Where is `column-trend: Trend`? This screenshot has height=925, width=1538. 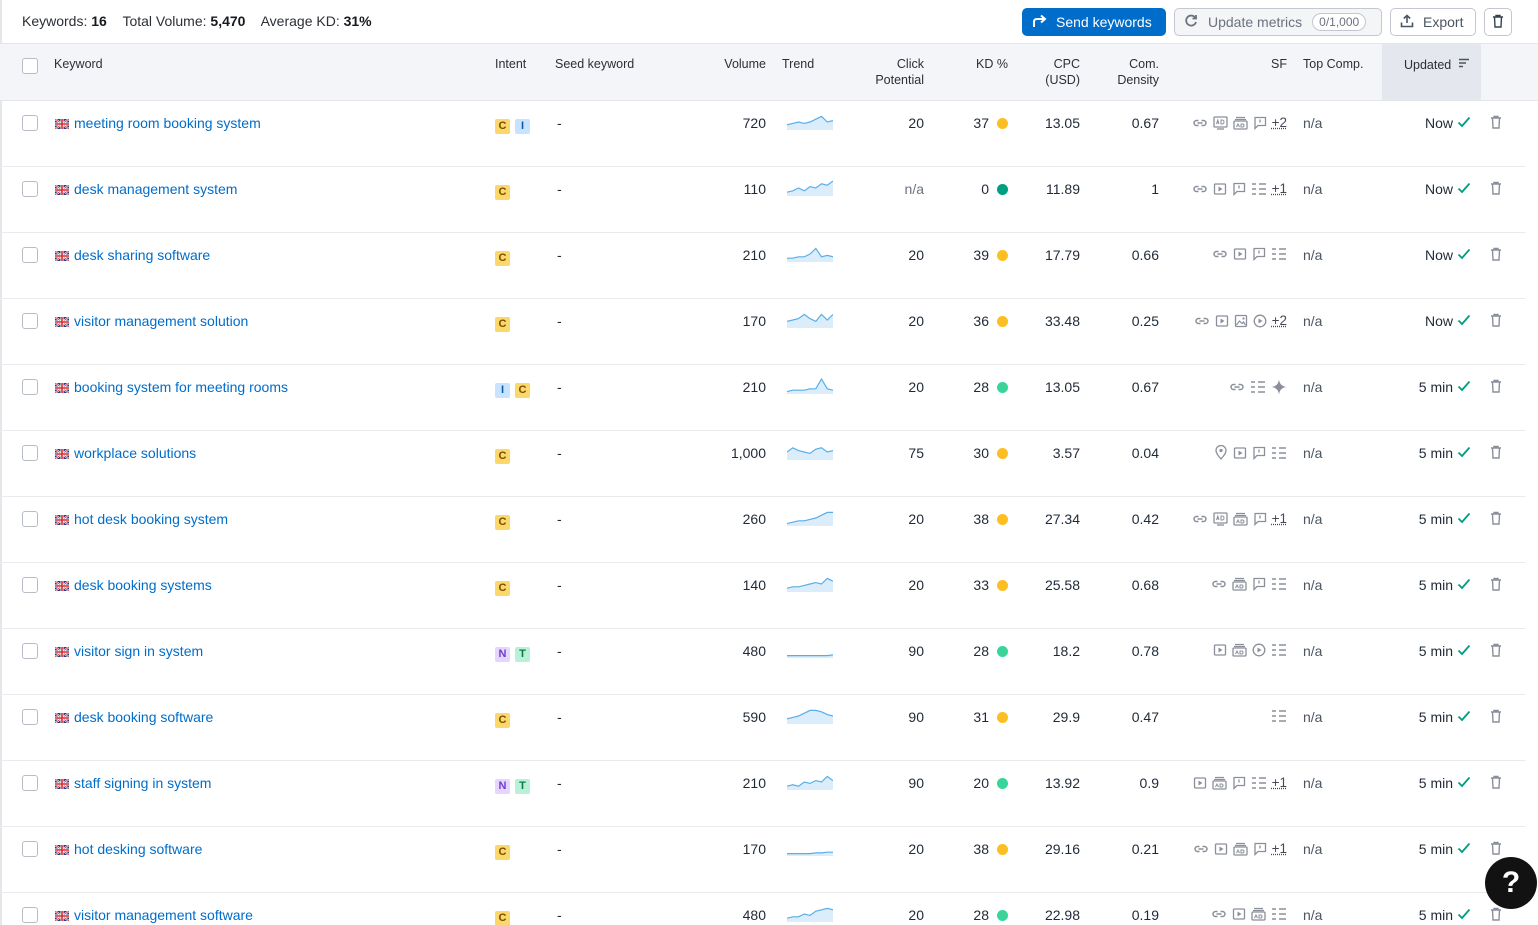
column-trend: Trend is located at coordinates (798, 64).